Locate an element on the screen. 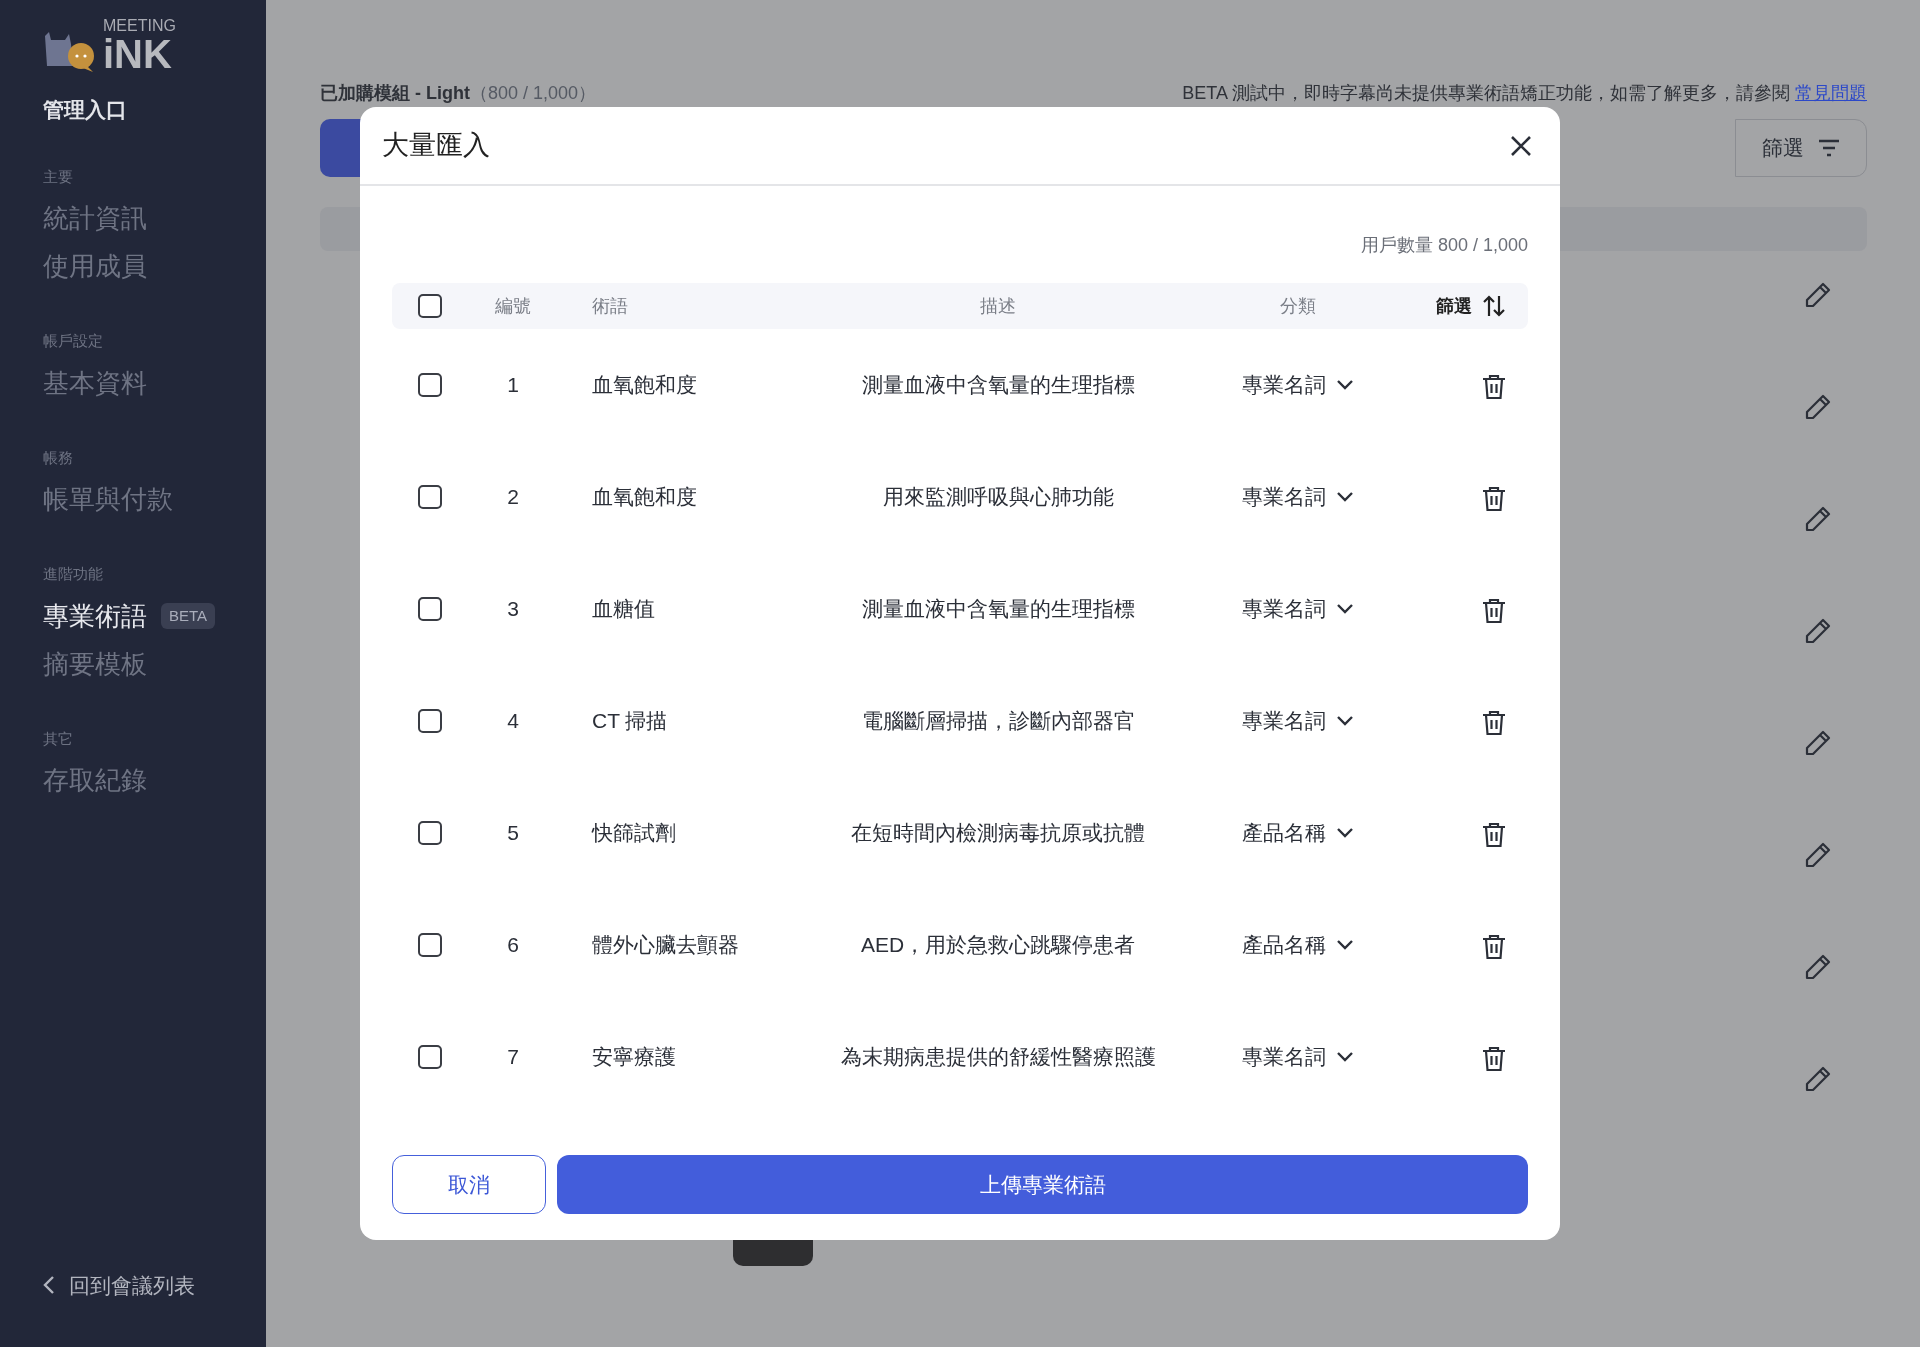 This screenshot has height=1347, width=1920. back-link: 回到會議列表 is located at coordinates (154, 1285).